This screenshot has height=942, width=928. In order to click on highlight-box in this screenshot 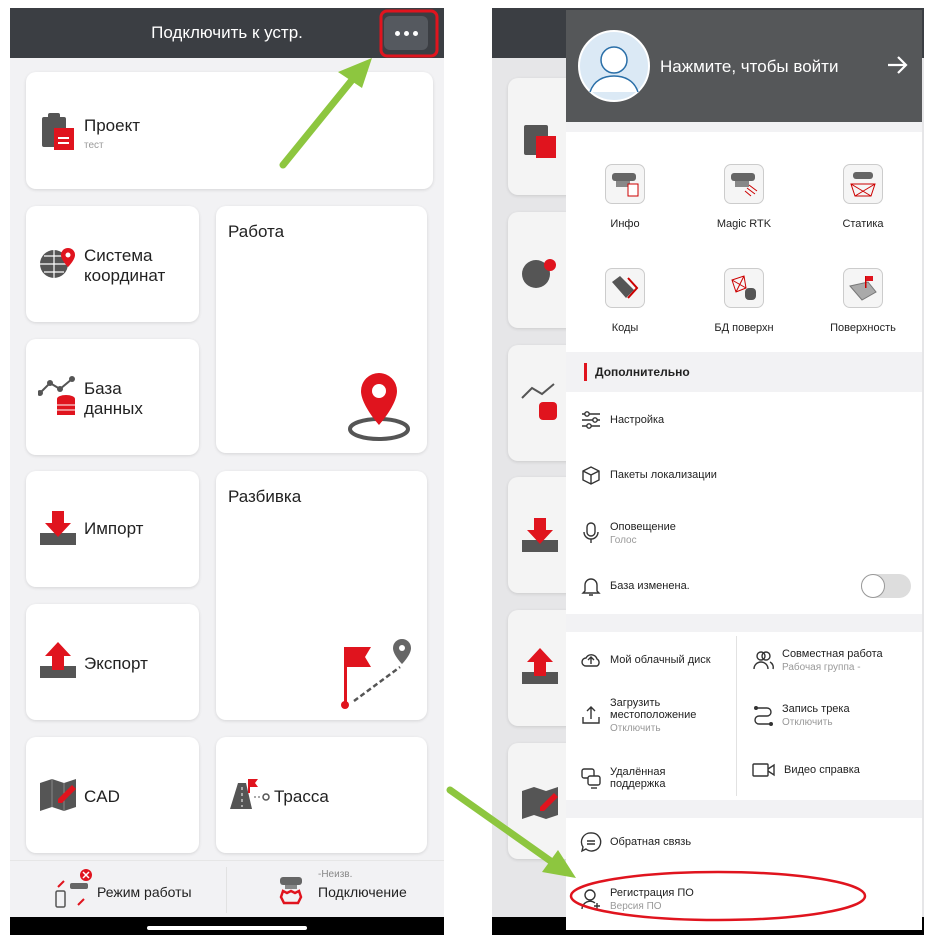, I will do `click(409, 33)`.